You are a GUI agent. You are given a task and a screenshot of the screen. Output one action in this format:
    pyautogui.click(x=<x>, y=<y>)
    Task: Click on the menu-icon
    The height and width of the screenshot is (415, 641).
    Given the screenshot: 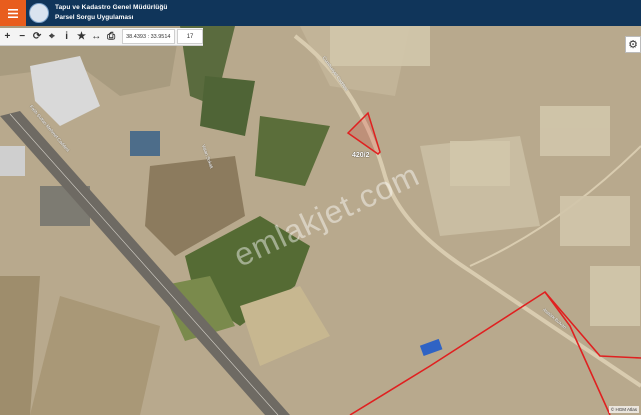 What is the action you would take?
    pyautogui.click(x=13, y=13)
    